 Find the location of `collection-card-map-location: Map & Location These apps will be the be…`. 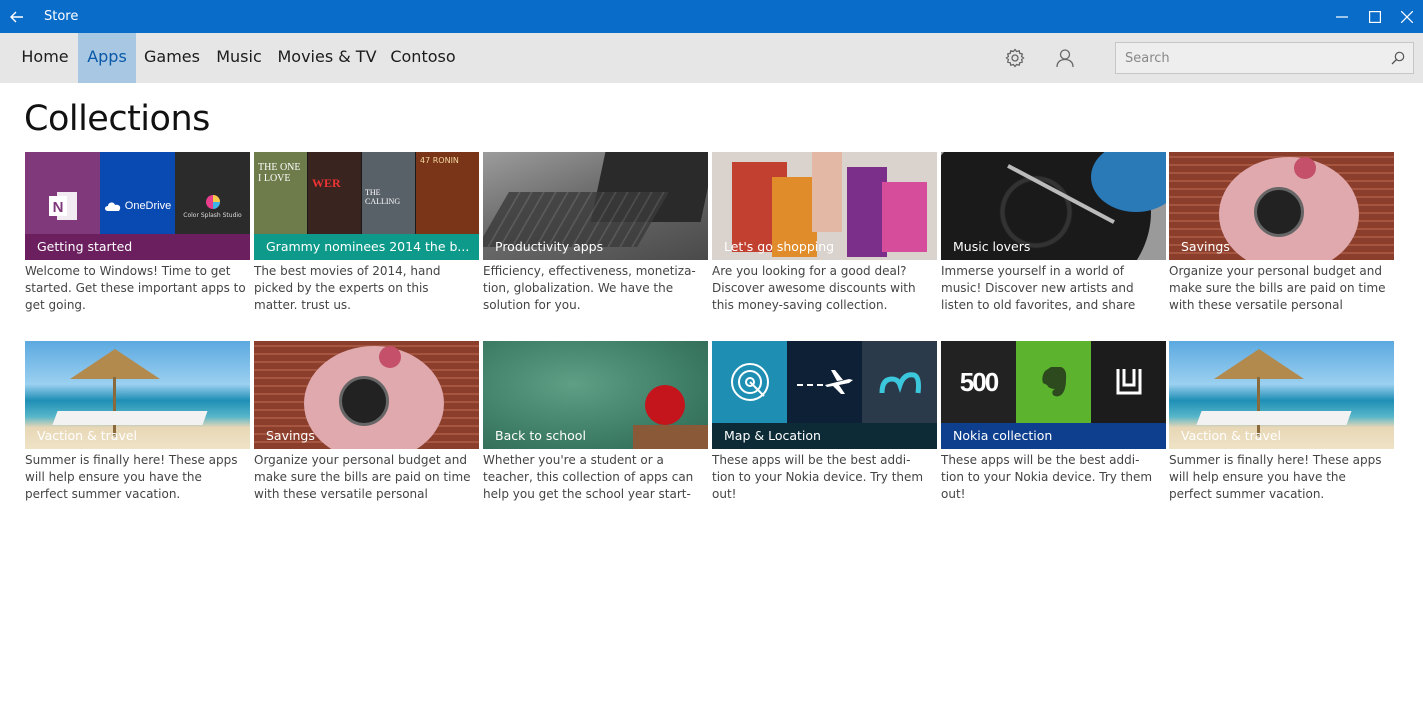

collection-card-map-location: Map & Location These apps will be the be… is located at coordinates (824, 422).